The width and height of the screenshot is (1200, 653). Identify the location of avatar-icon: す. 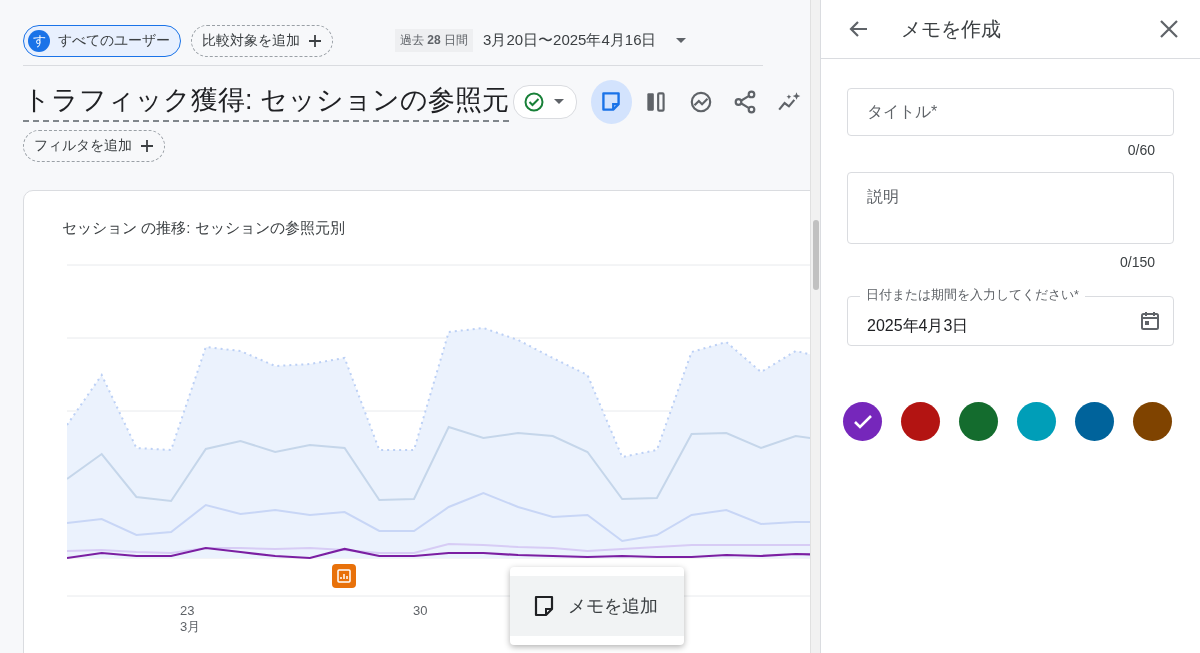
(39, 40).